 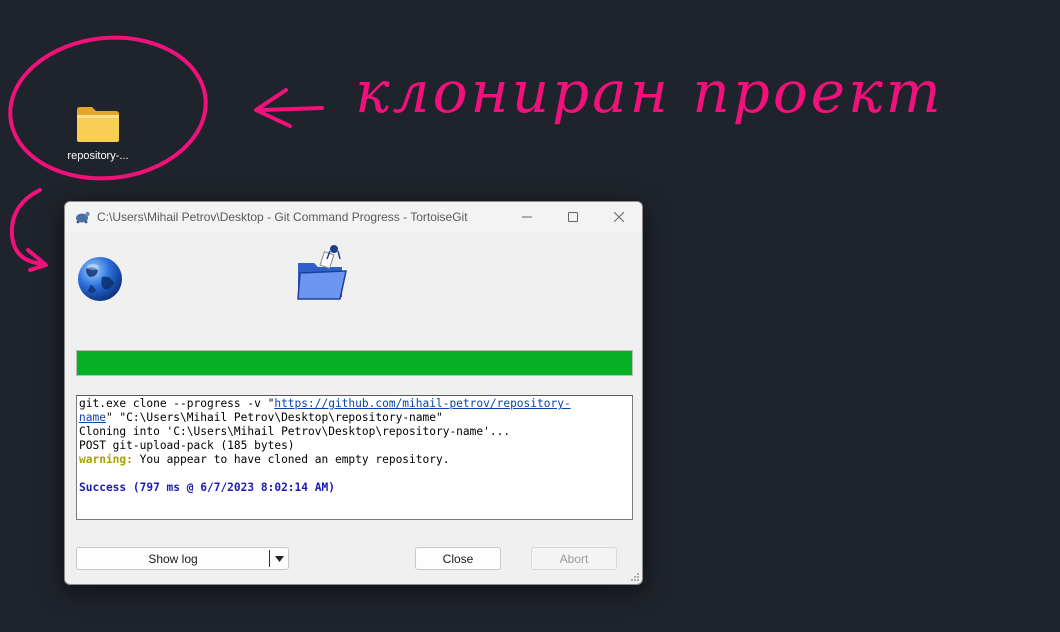 I want to click on close-window-button, so click(x=619, y=216).